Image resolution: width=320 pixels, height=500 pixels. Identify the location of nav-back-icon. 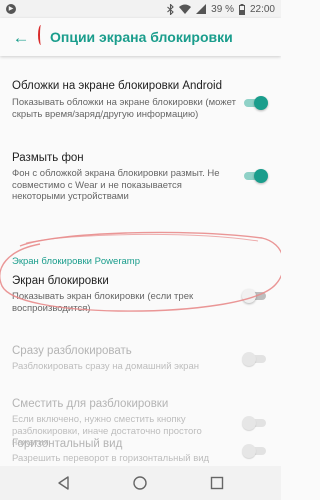
(64, 483).